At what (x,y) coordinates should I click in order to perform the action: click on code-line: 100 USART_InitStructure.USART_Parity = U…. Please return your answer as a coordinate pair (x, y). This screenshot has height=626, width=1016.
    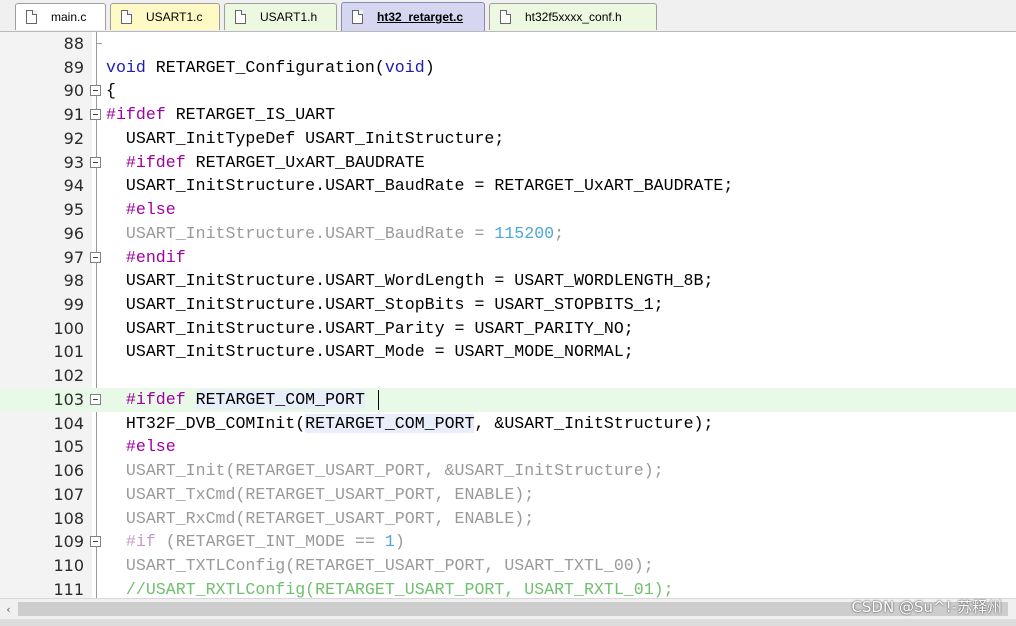
    Looking at the image, I should click on (508, 329).